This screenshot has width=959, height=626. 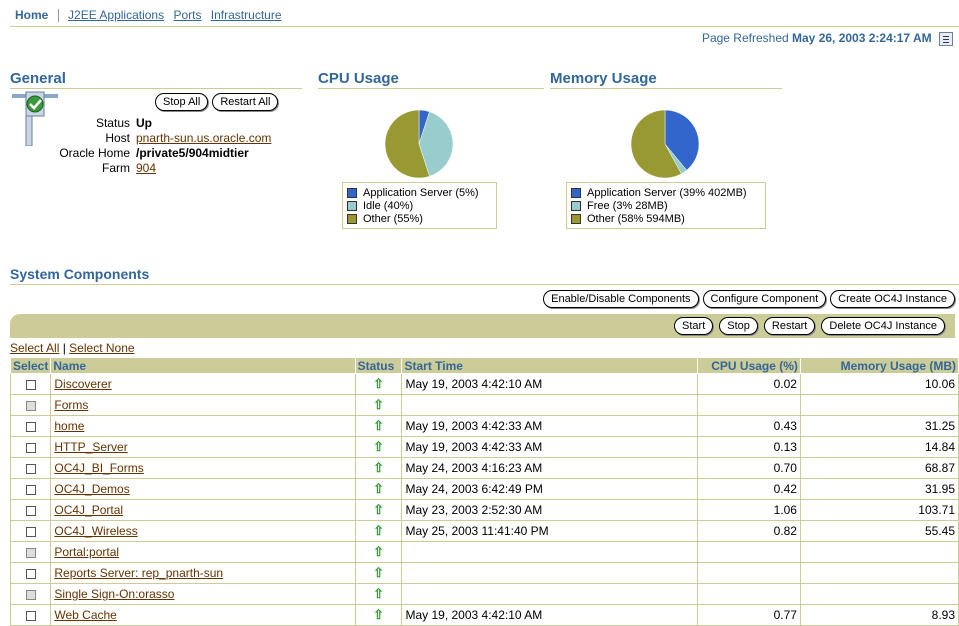 I want to click on general-buttons: Stop All Restart All, so click(x=217, y=102).